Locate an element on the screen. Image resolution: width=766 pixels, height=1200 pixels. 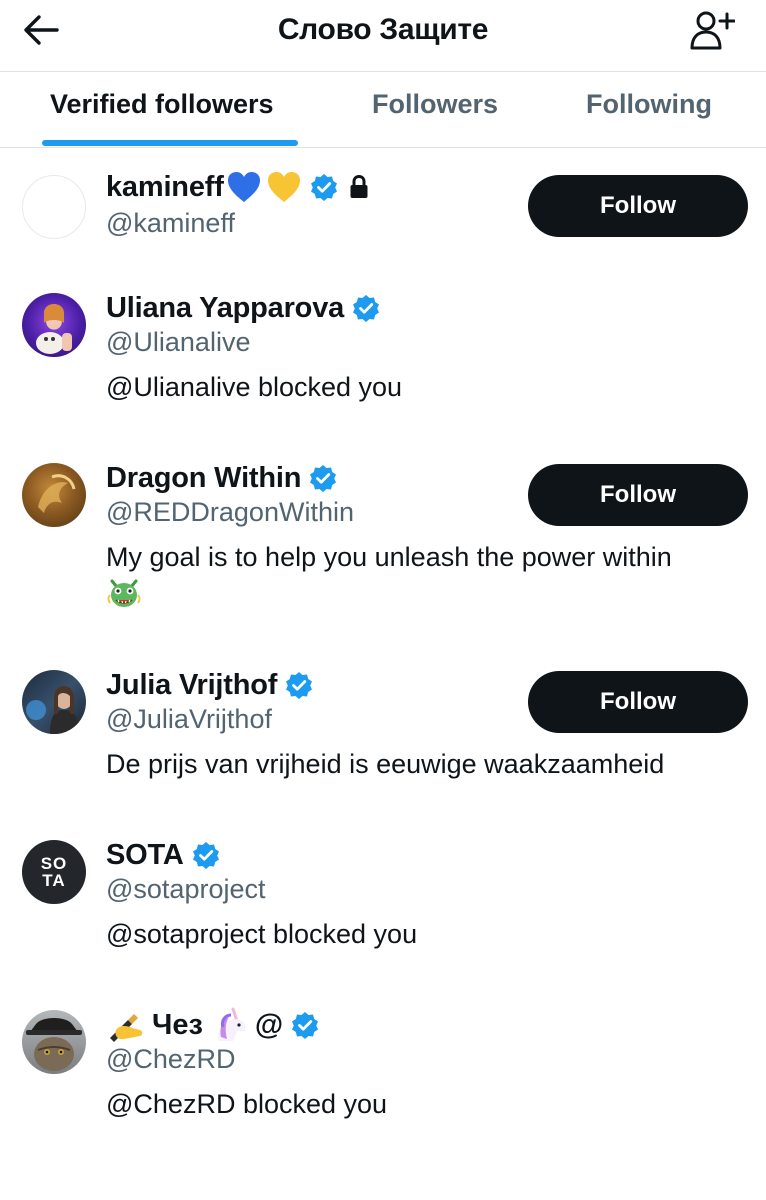
tab-followers: Followers is located at coordinates (435, 110).